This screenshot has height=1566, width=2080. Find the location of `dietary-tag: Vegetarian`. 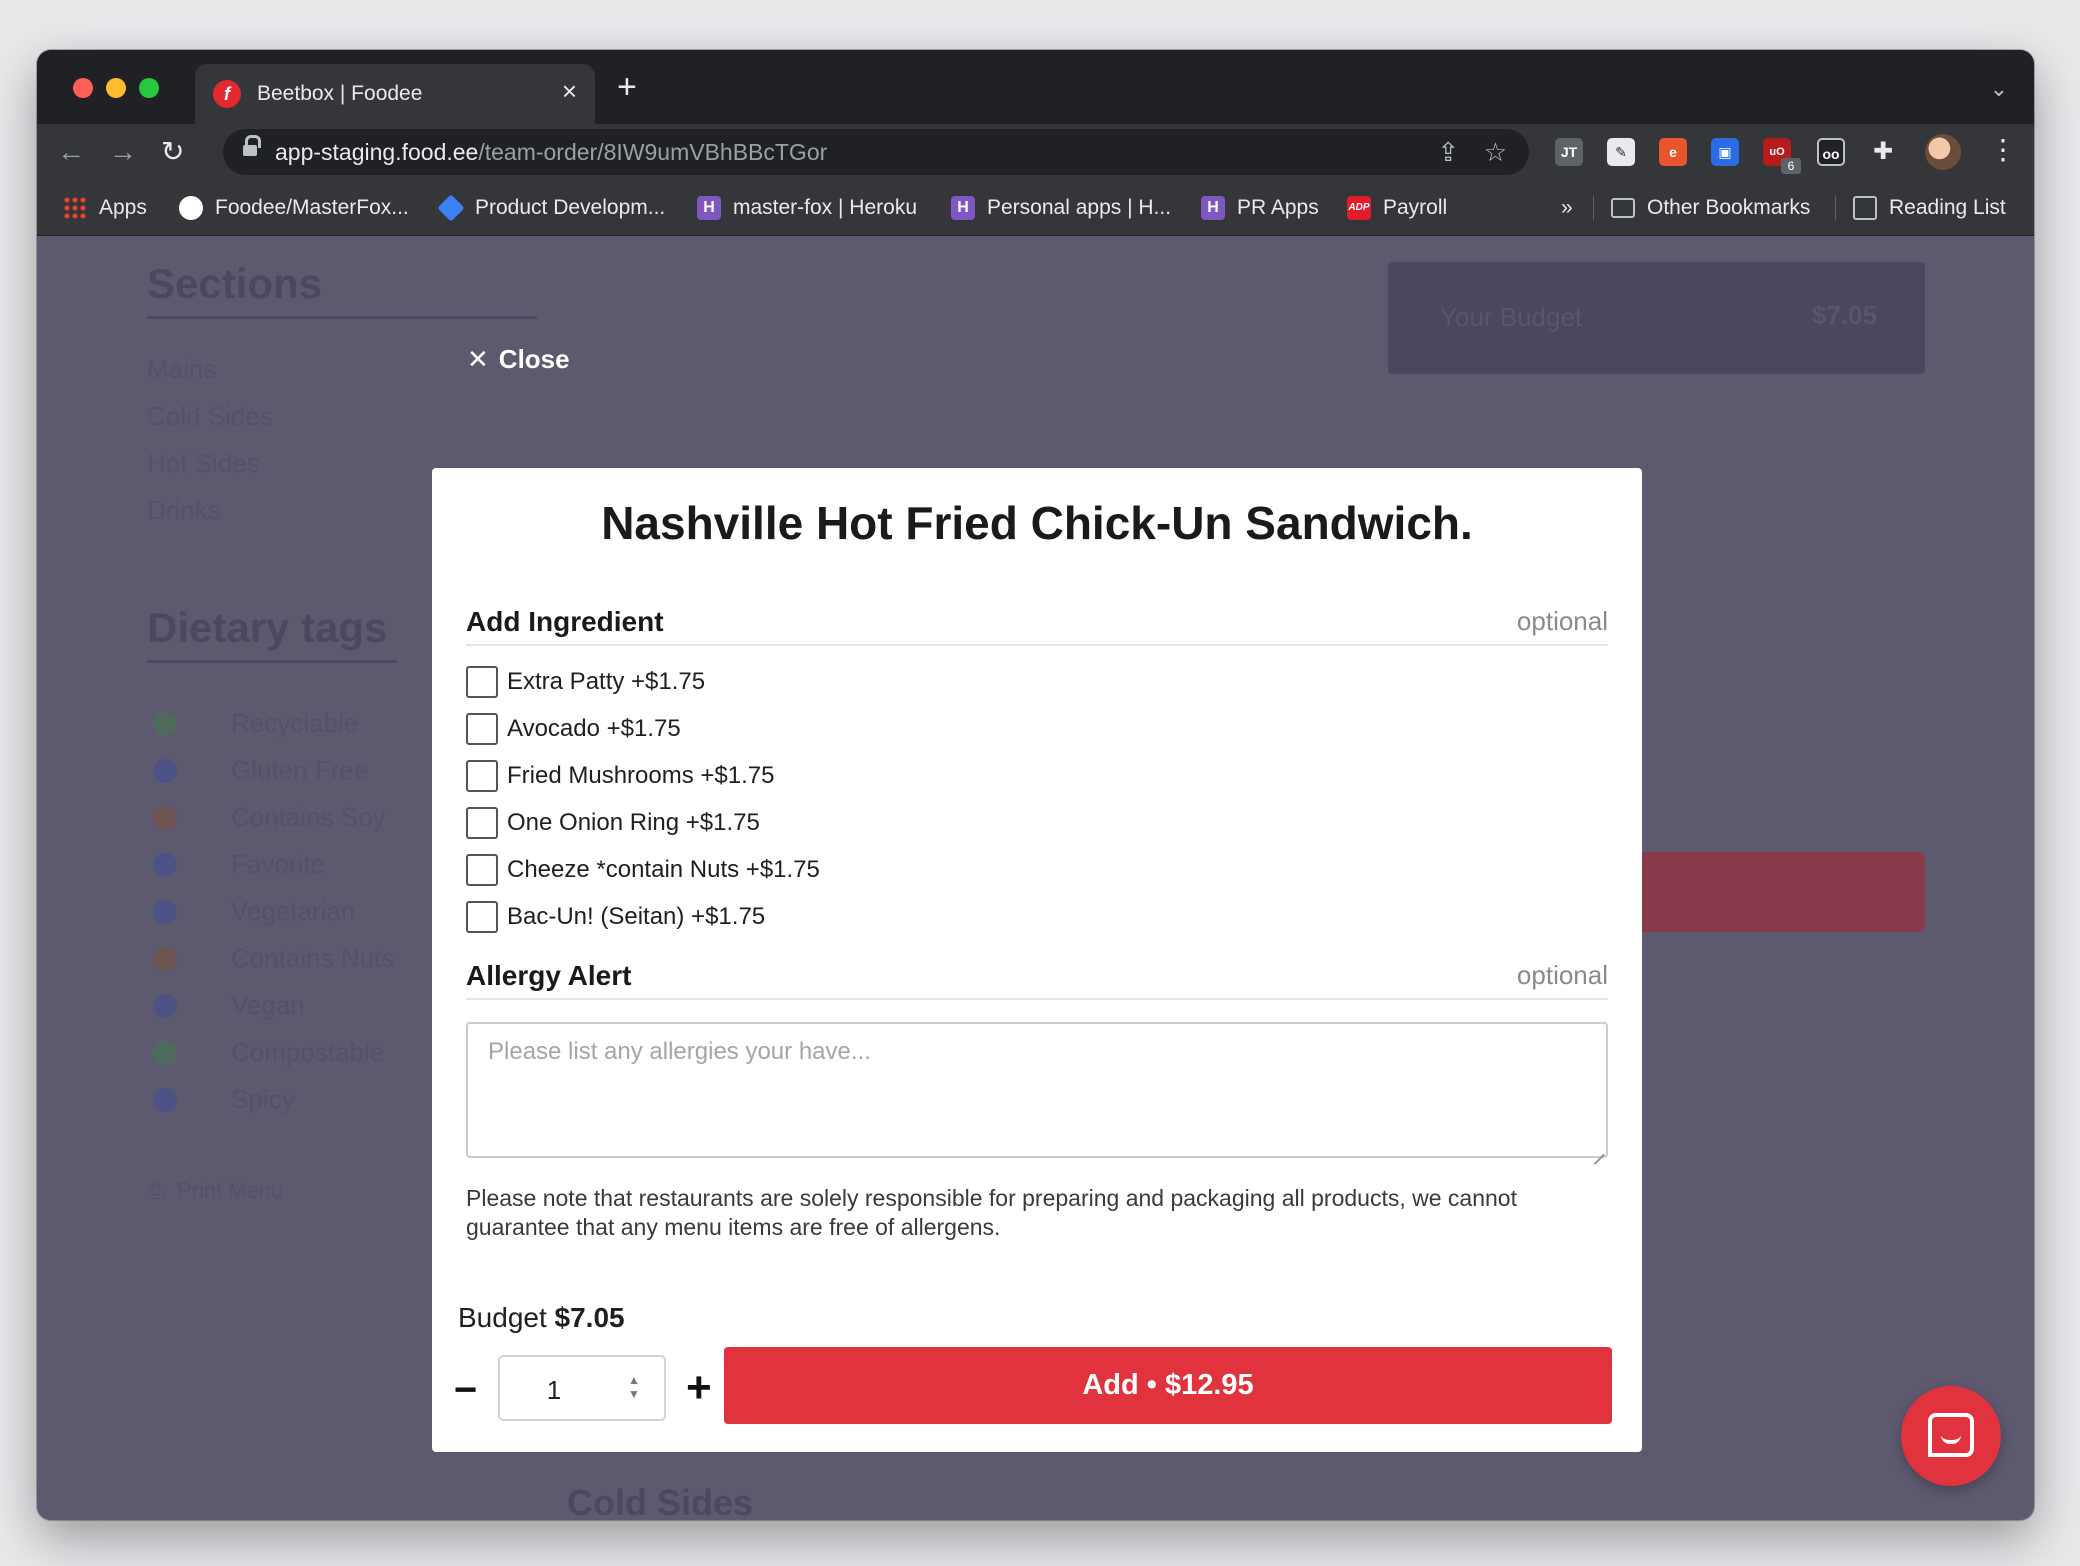

dietary-tag: Vegetarian is located at coordinates (293, 911).